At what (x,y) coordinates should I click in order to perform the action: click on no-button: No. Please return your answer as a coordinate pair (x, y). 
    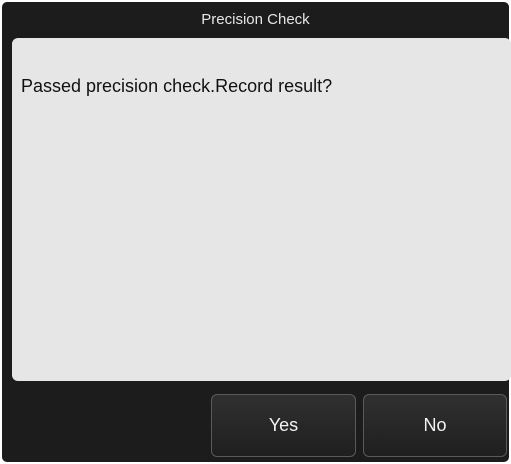
    Looking at the image, I should click on (435, 425).